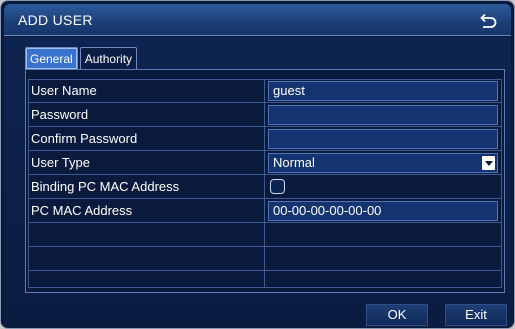  Describe the element at coordinates (55, 20) in the screenshot. I see `dialog-title: ADD USER` at that location.